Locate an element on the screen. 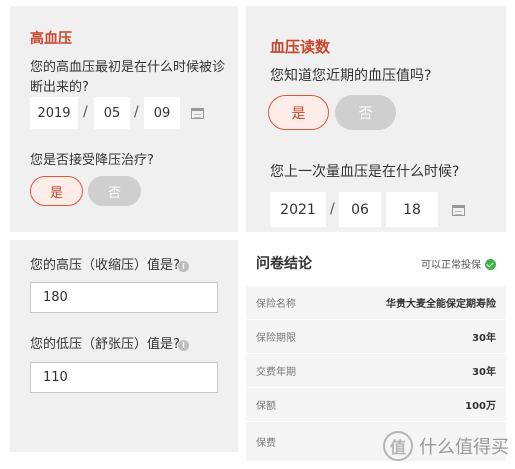 The image size is (515, 469). treatment-yes-button: 是 is located at coordinates (56, 191).